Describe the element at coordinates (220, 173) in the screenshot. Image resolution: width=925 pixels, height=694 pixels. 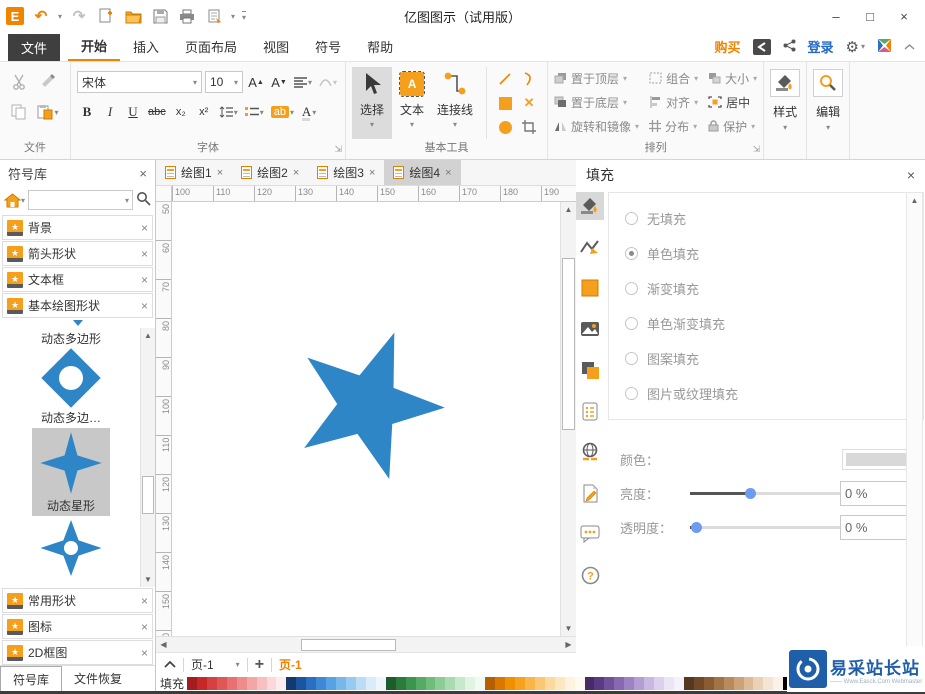
I see `tab-close-icon: ×` at that location.